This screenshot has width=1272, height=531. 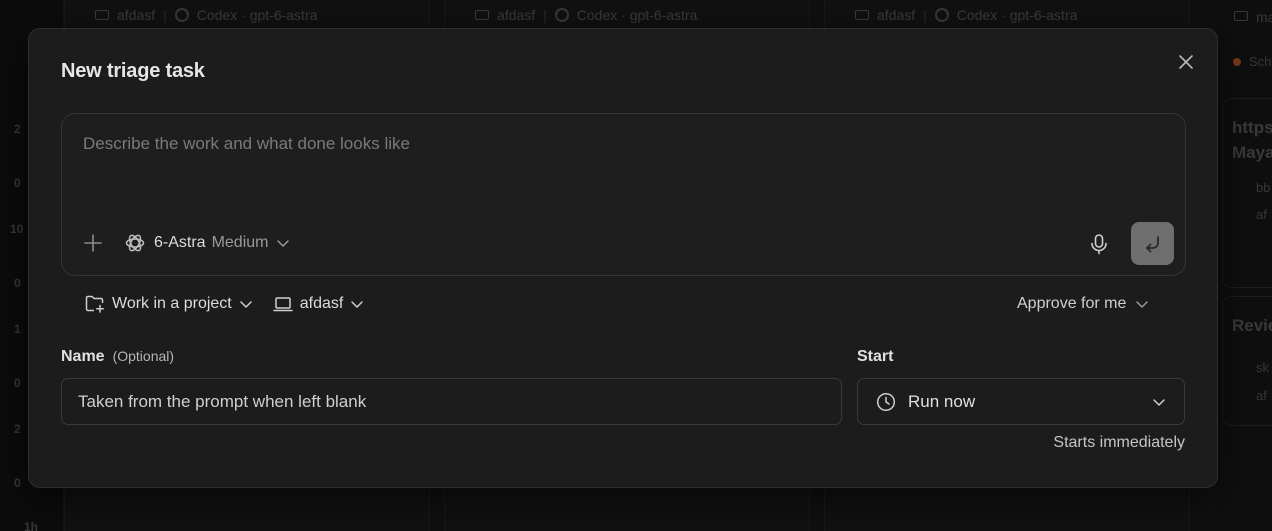 I want to click on task-options: Work in a project afdasf, so click(x=234, y=304).